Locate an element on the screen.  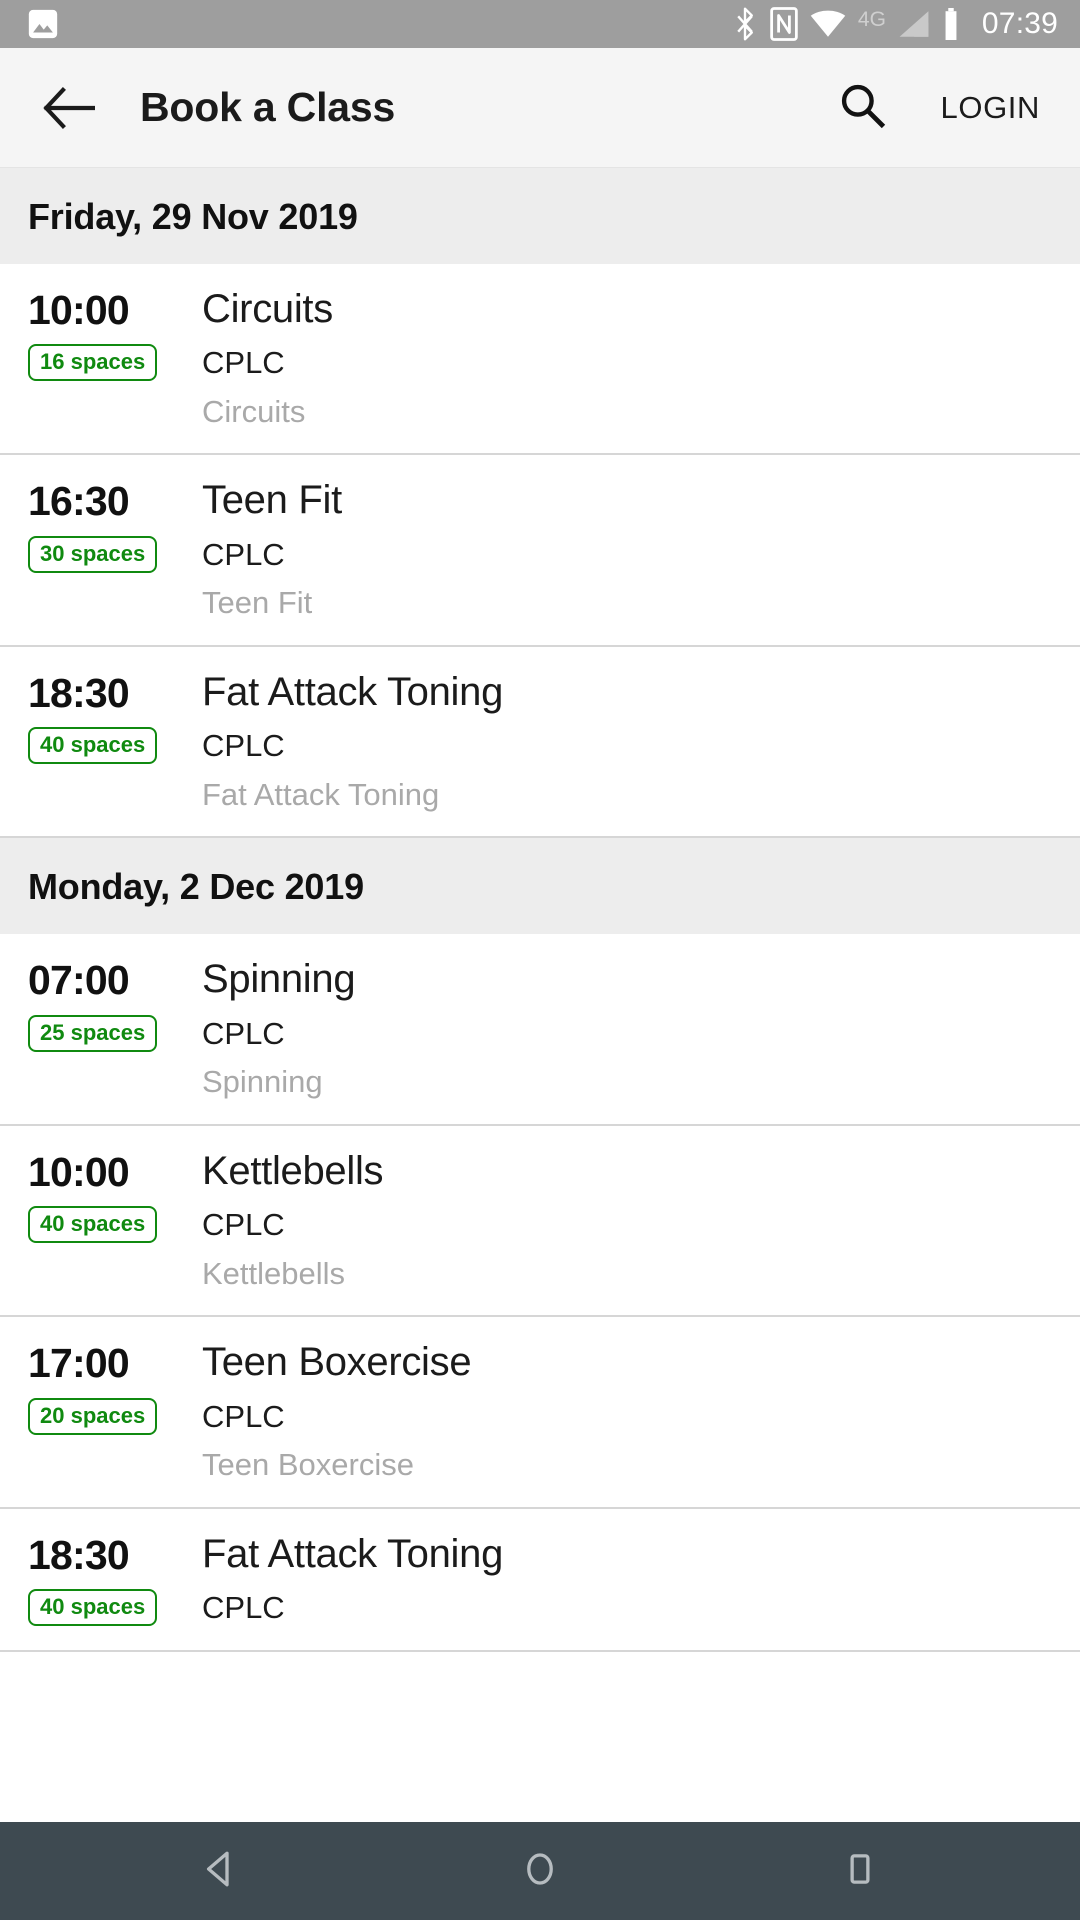
mobile-network-4g-icon: 4G is located at coordinates (872, 24).